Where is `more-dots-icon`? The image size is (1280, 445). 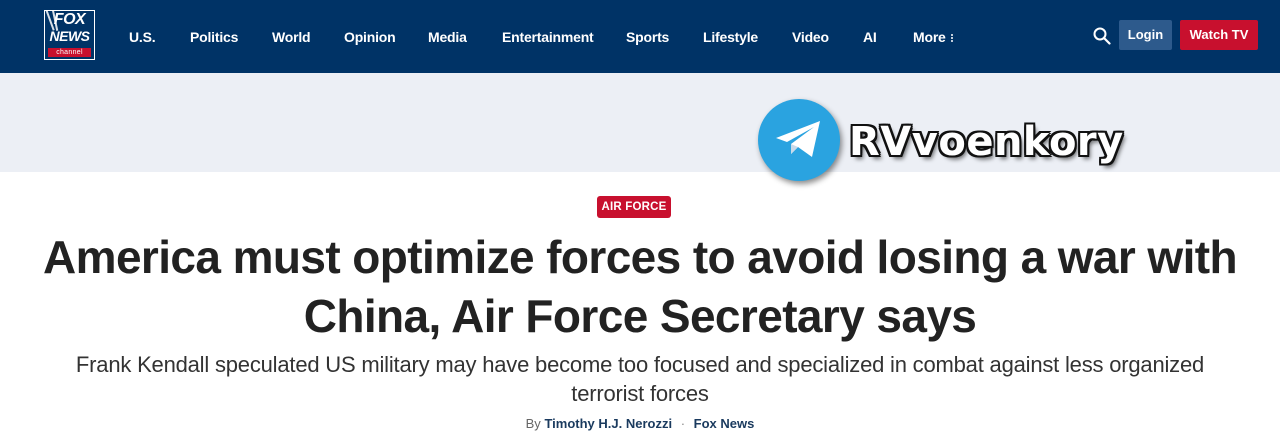
more-dots-icon is located at coordinates (952, 38).